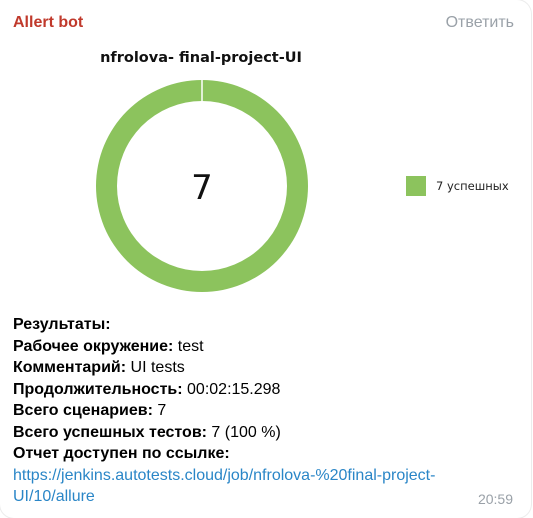 Image resolution: width=533 pixels, height=518 pixels. What do you see at coordinates (263, 347) in the screenshot?
I see `report-row-environment: Рабочее окружение: test` at bounding box center [263, 347].